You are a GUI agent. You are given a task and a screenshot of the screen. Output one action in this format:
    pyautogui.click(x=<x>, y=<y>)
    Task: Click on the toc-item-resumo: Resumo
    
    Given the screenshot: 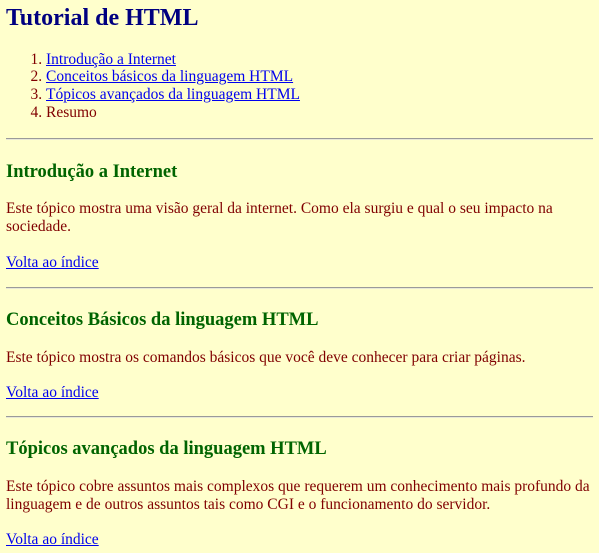 What is the action you would take?
    pyautogui.click(x=319, y=113)
    